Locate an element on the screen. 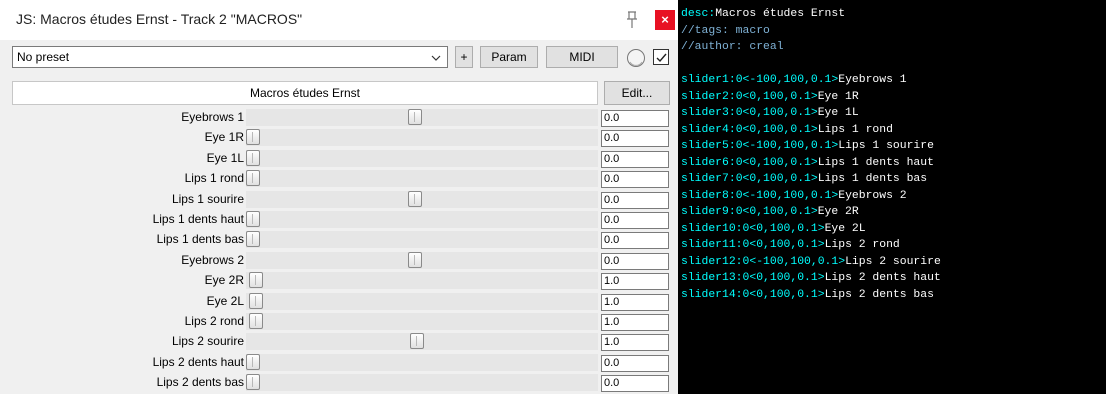  code-line: slider7:0<0,100,0.1>Lips 1 dents bas is located at coordinates (893, 179).